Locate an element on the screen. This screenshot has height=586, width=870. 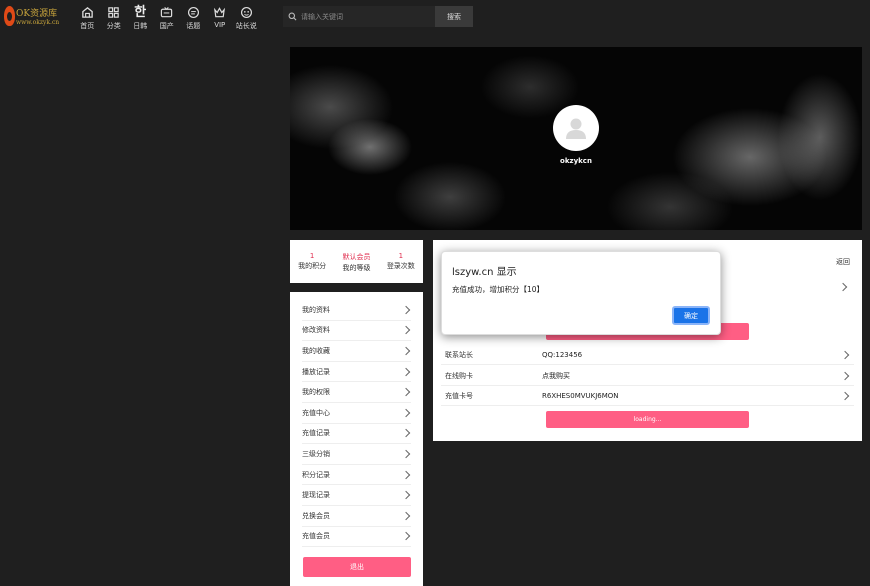
nav-item-vip: VIP is located at coordinates (220, 18).